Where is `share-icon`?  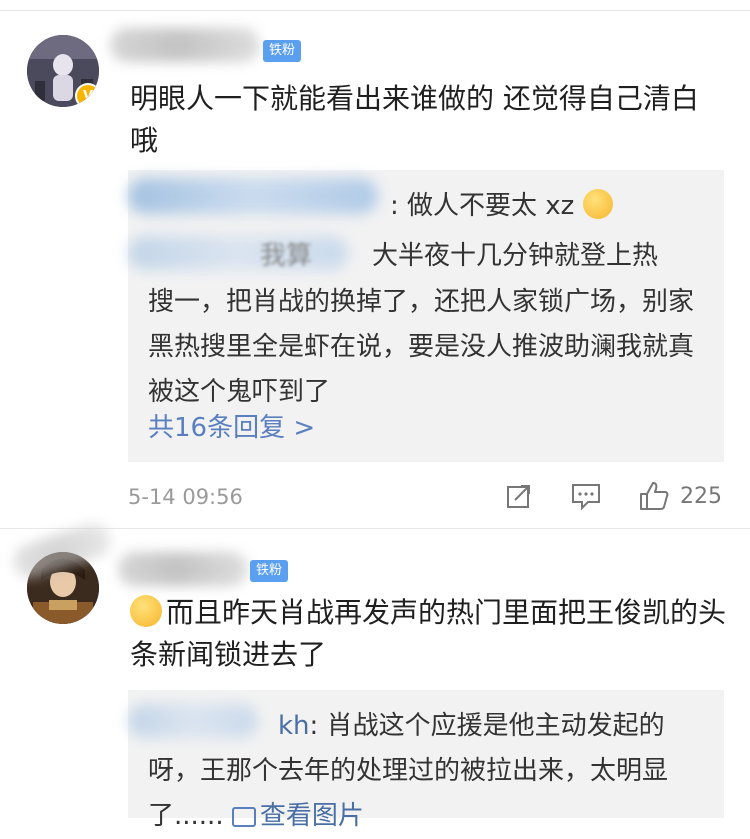 share-icon is located at coordinates (518, 496).